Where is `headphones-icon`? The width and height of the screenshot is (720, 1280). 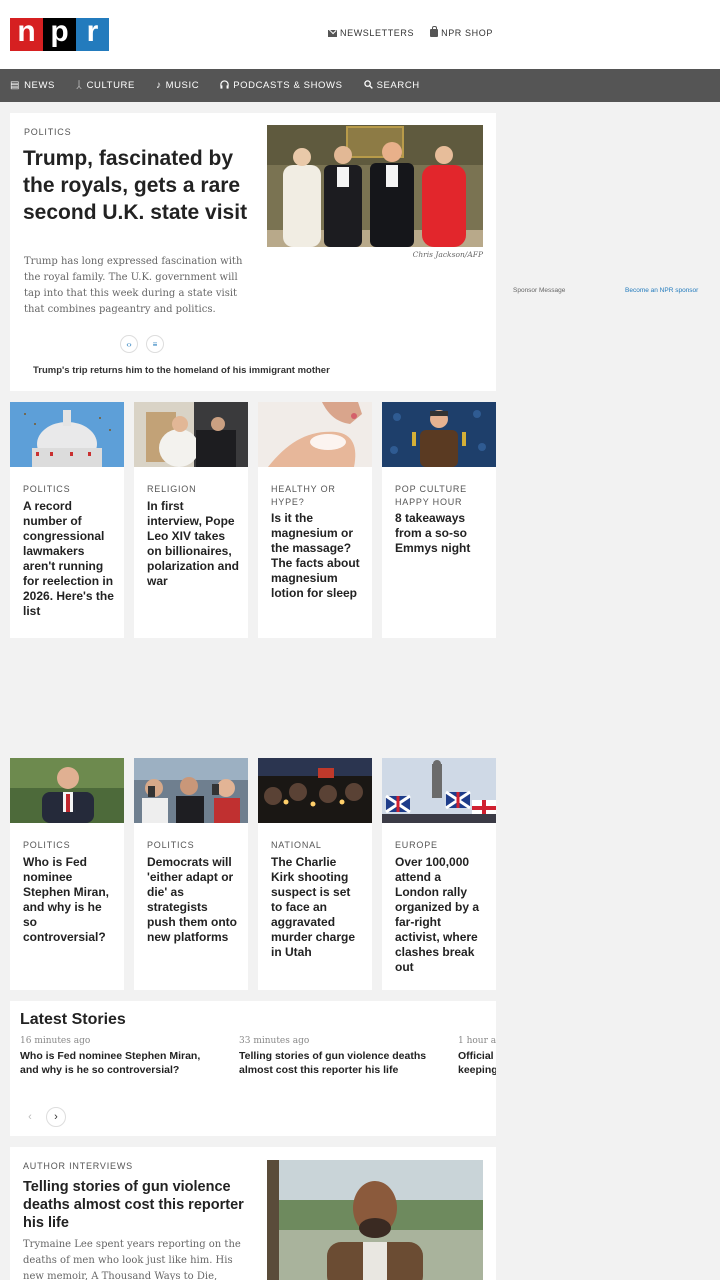
headphones-icon is located at coordinates (224, 85).